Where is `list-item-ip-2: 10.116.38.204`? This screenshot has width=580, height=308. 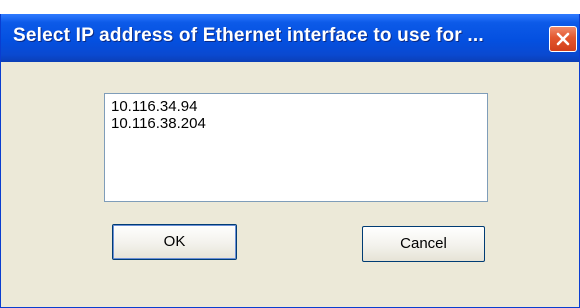 list-item-ip-2: 10.116.38.204 is located at coordinates (158, 124).